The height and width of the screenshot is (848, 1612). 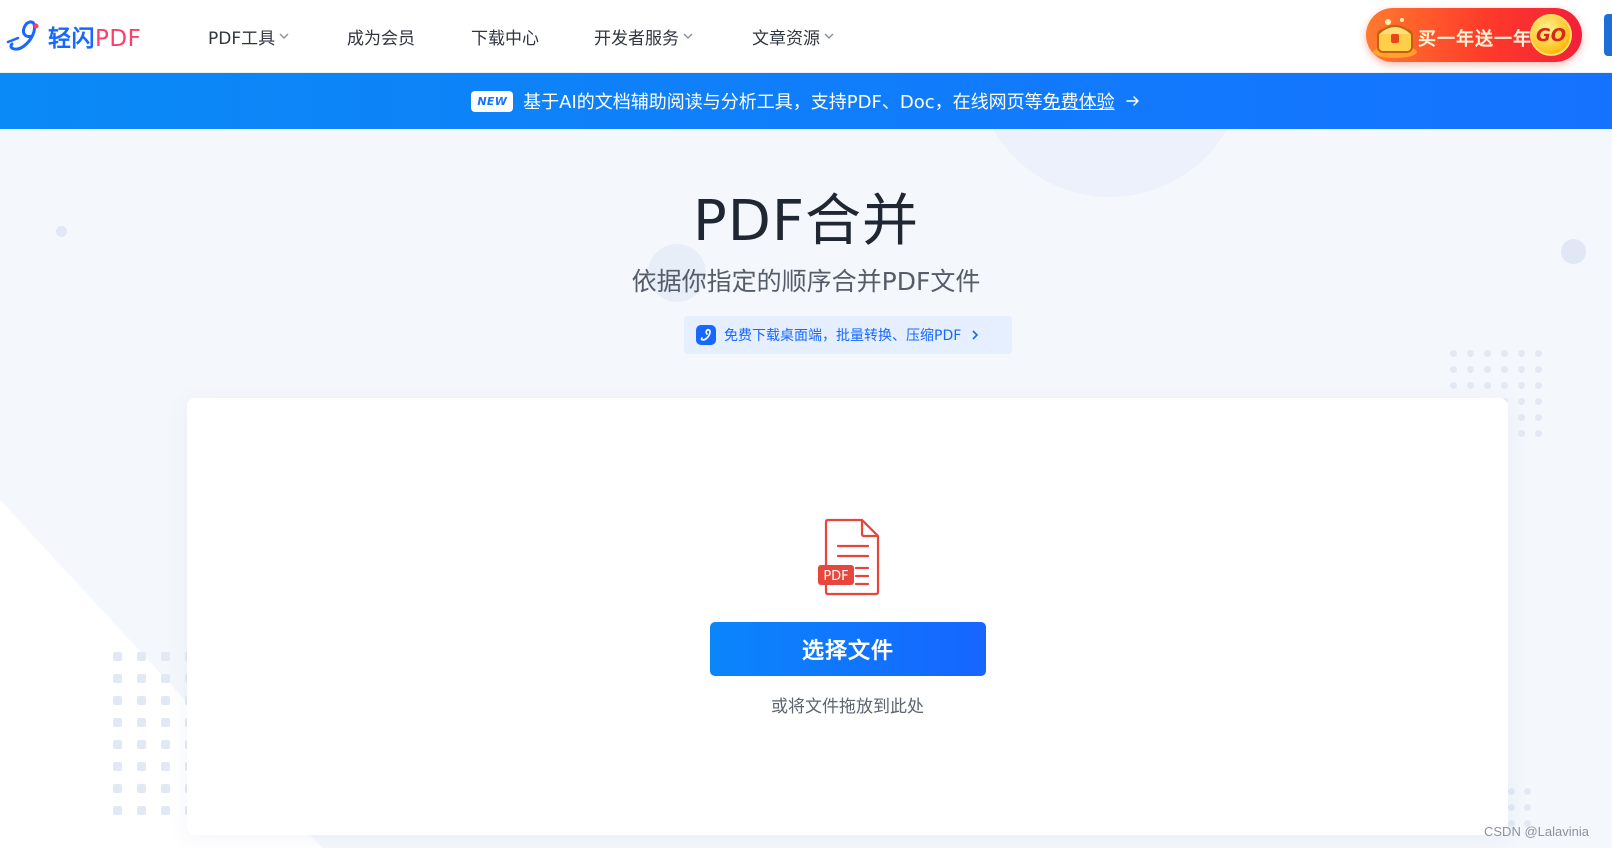 What do you see at coordinates (492, 101) in the screenshot?
I see `new-badge: NEW` at bounding box center [492, 101].